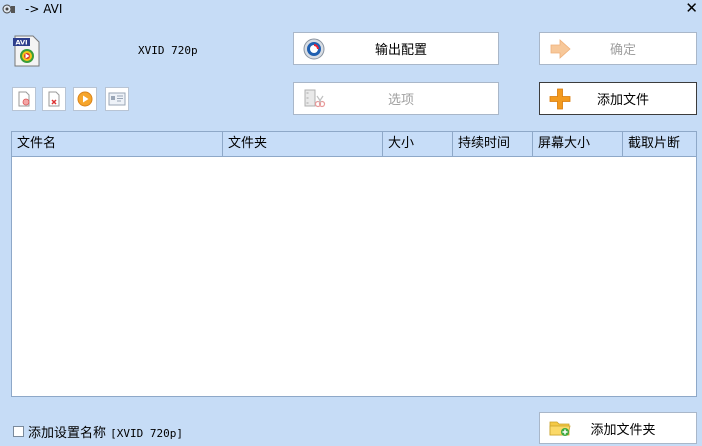 Image resolution: width=702 pixels, height=446 pixels. I want to click on media-info-button, so click(117, 99).